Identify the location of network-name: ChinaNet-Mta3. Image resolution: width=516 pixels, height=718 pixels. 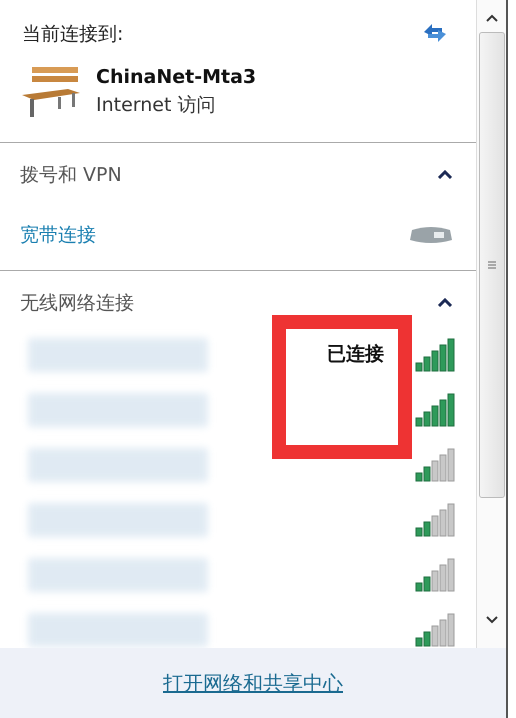
(176, 77).